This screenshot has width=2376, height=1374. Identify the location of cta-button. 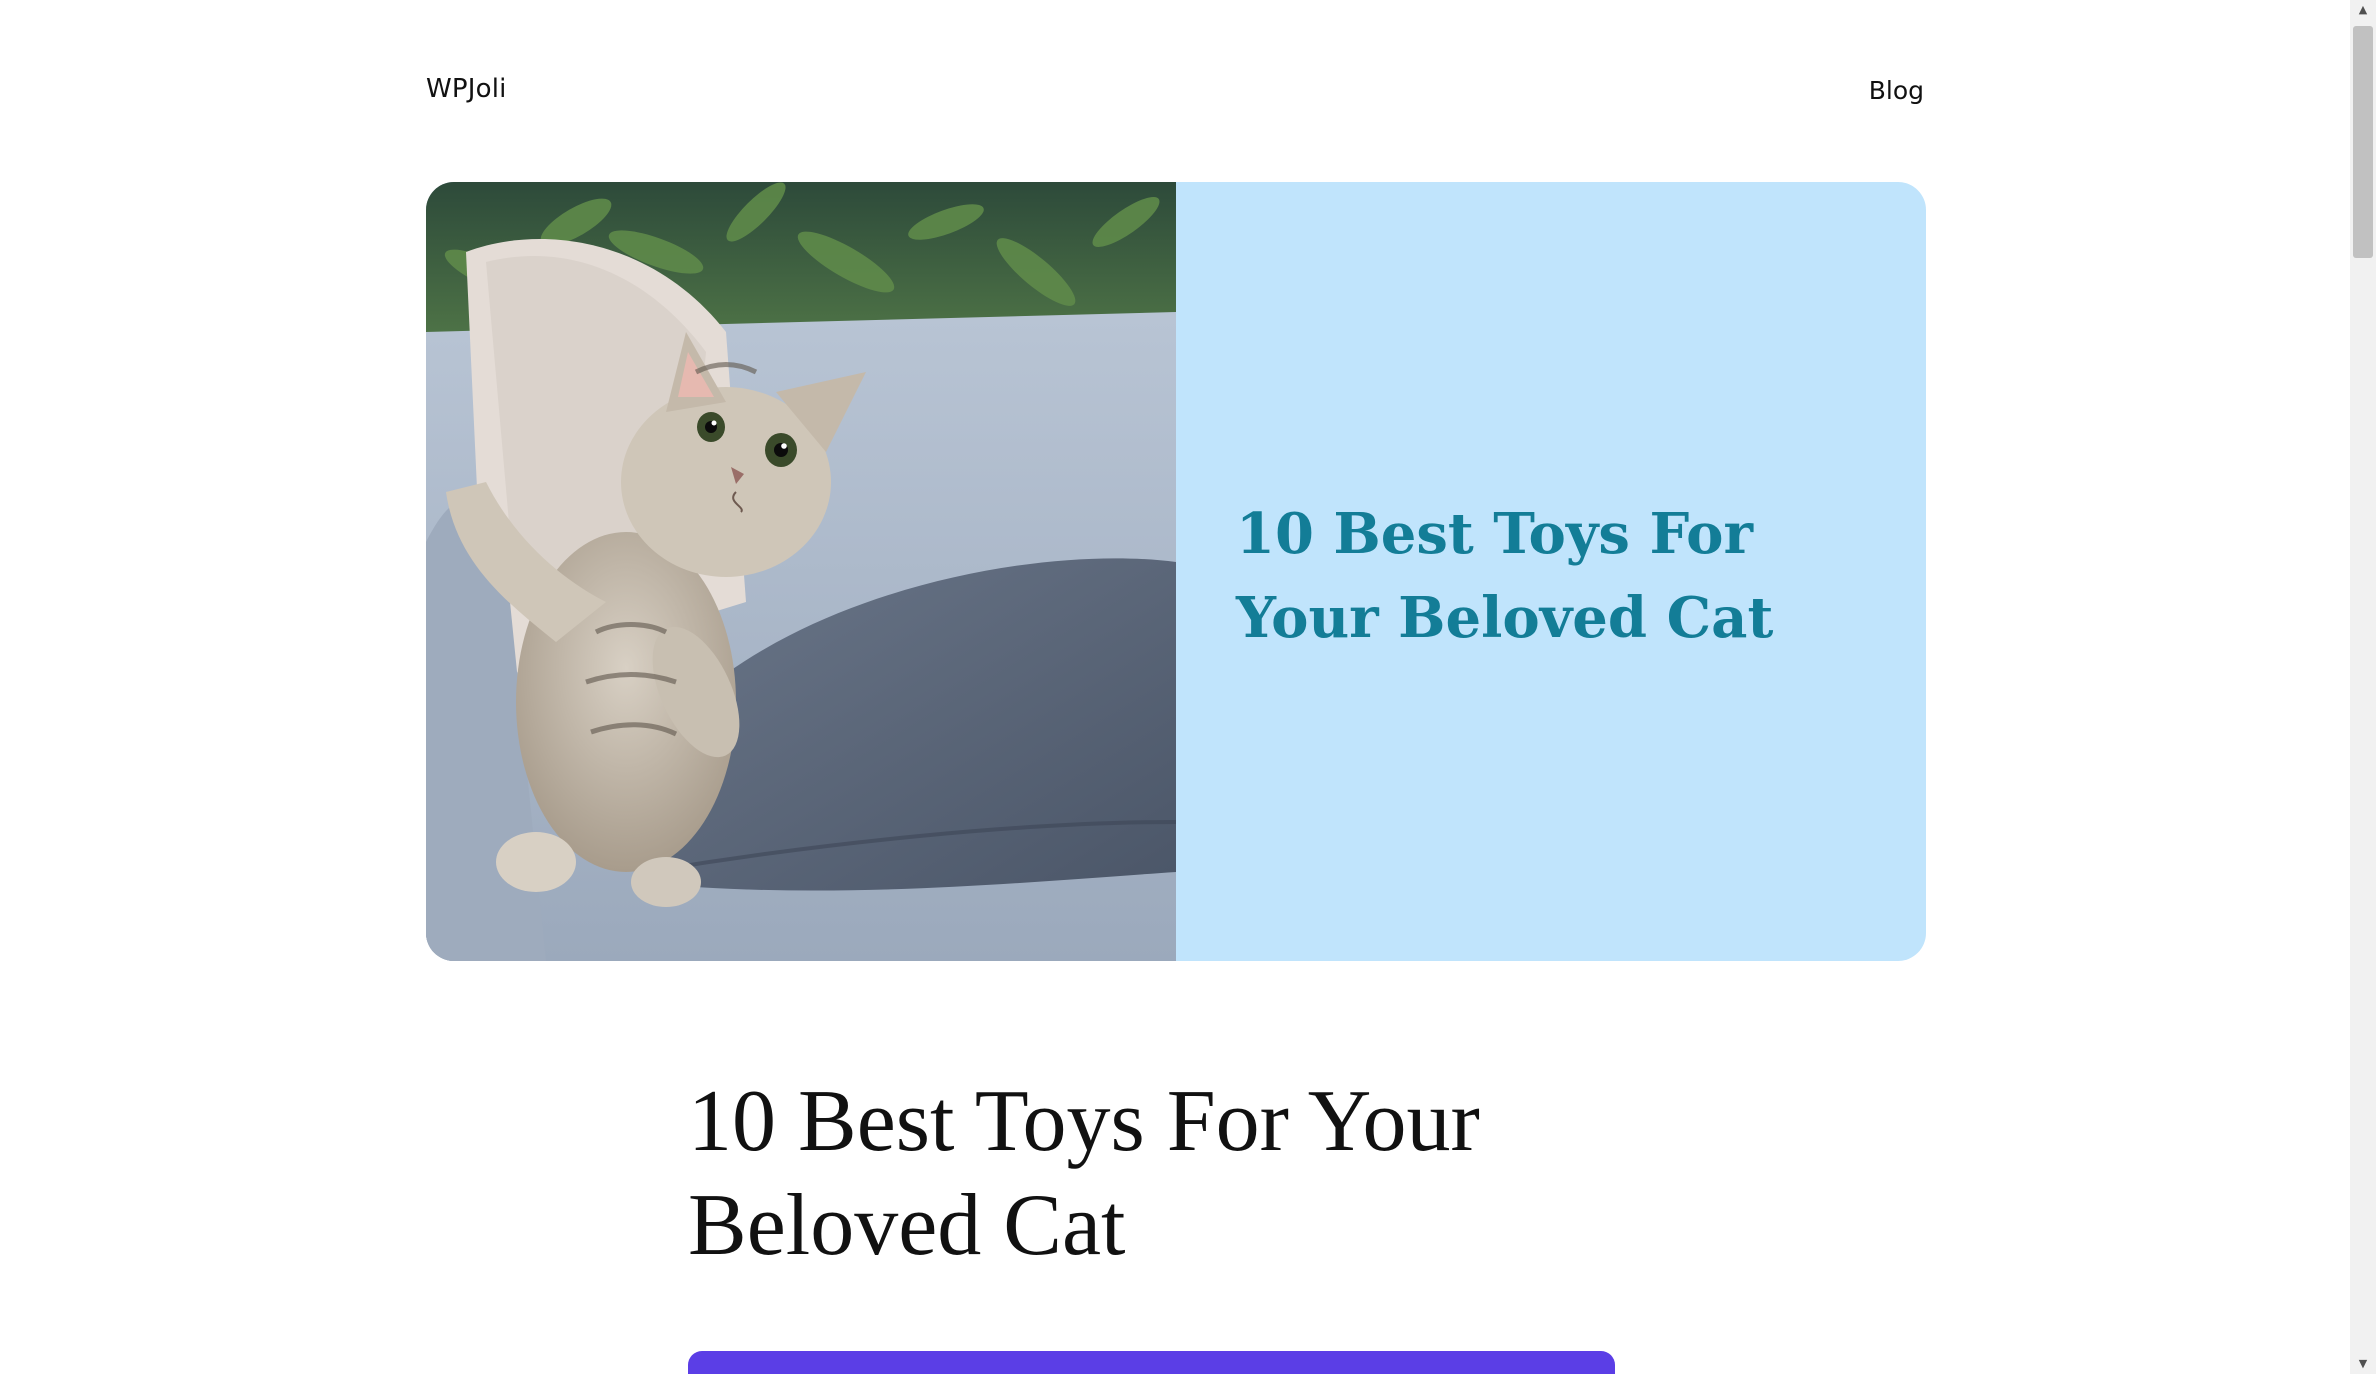
(1151, 1362).